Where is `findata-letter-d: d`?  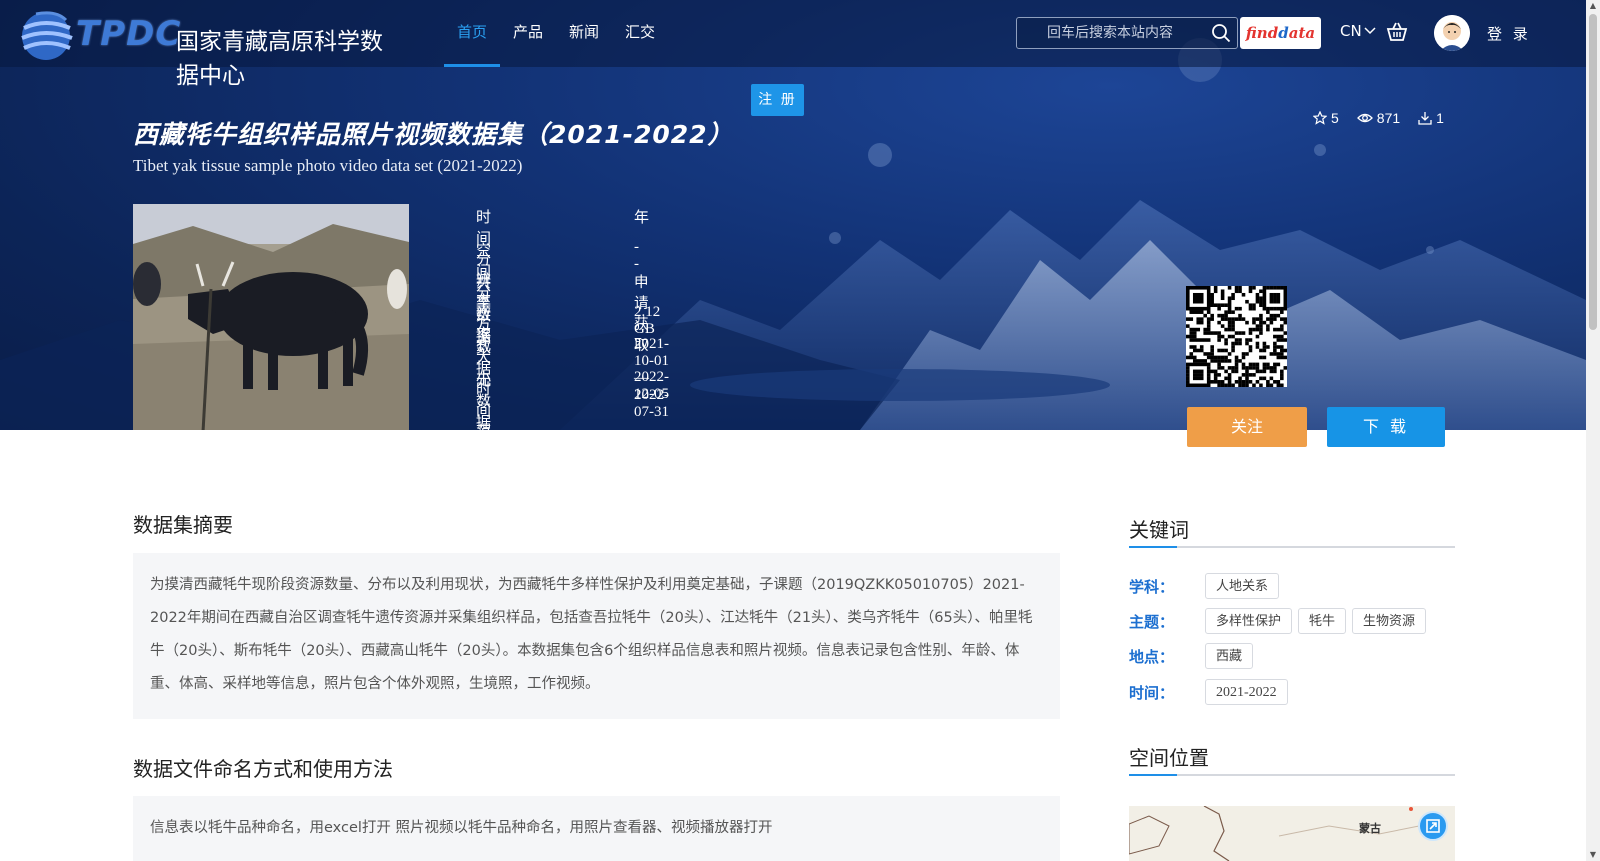
findata-letter-d: d is located at coordinates (1283, 33).